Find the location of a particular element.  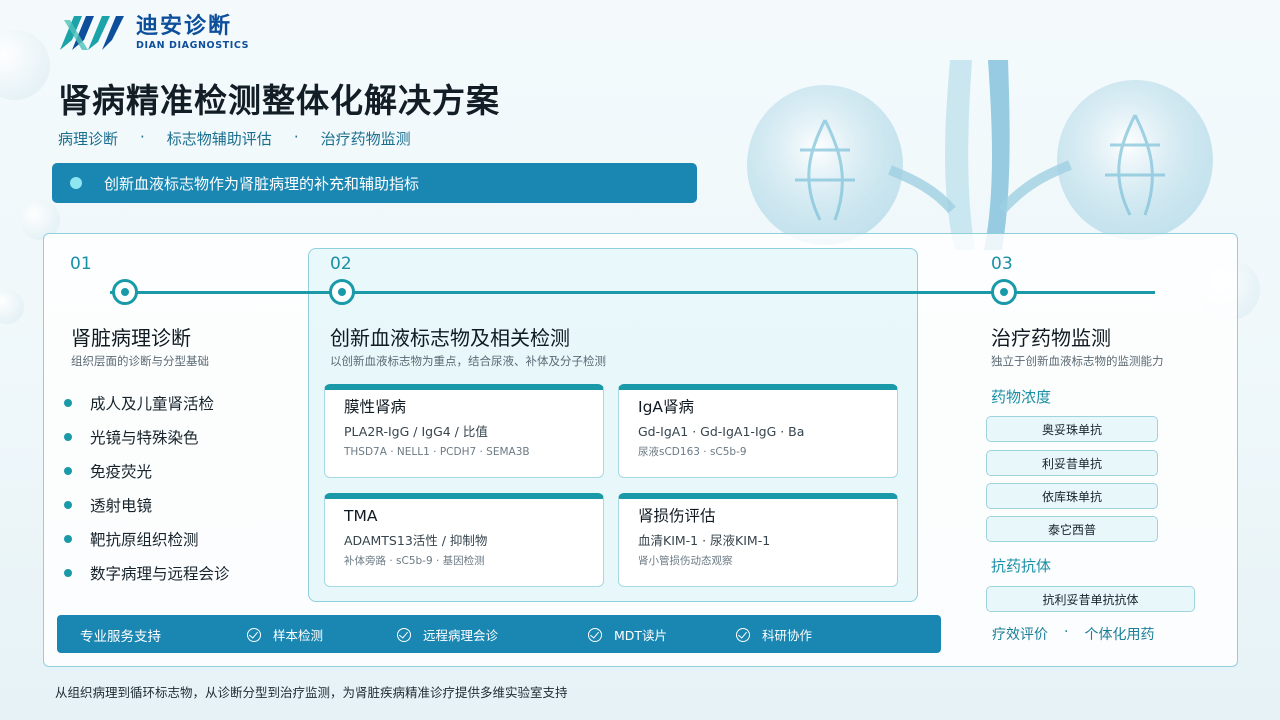

biomarker-card: 肾损伤评估 血清KIM-1 · 尿液KIM-1 肾小管损伤动态观察 is located at coordinates (758, 540).